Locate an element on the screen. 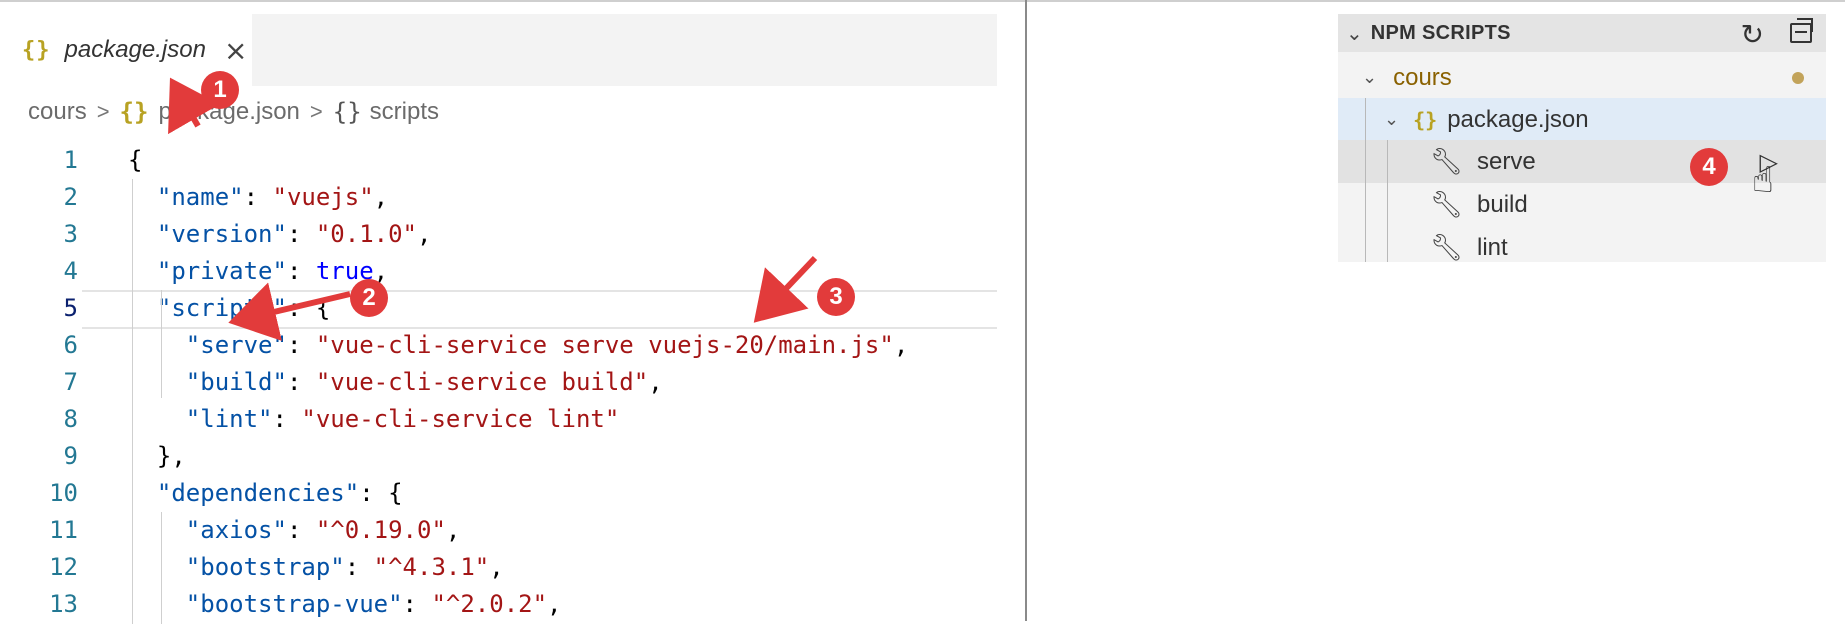 This screenshot has width=1845, height=624. top-border is located at coordinates (922, 1).